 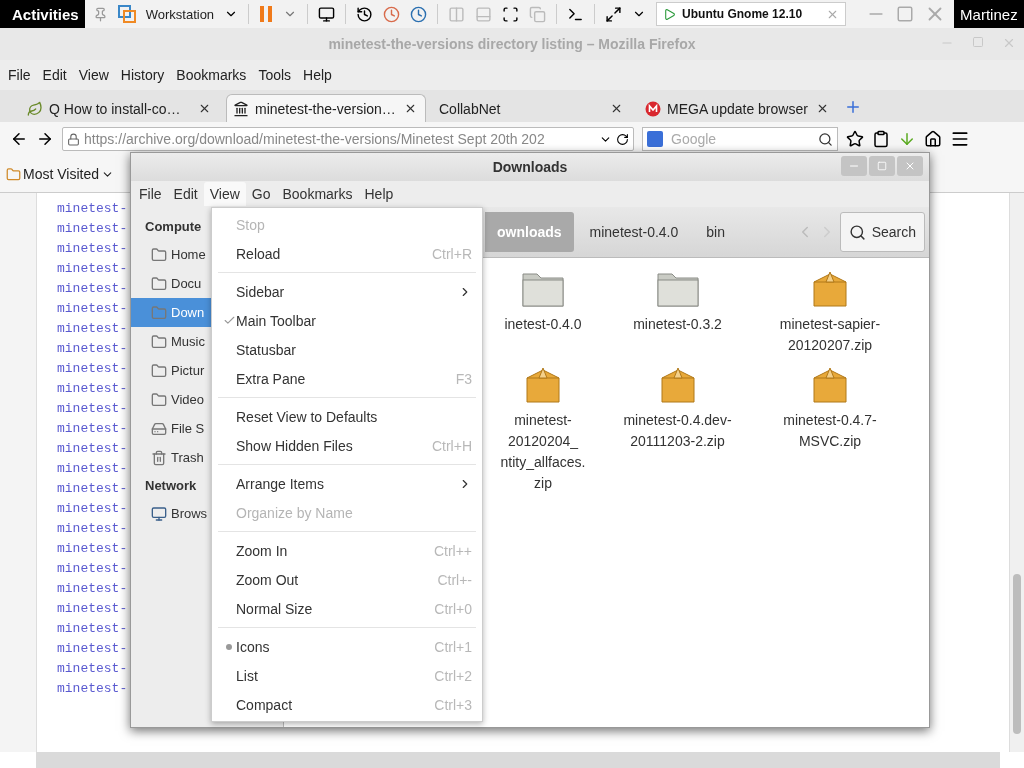 I want to click on workstation-menu: Workstation, so click(x=180, y=14).